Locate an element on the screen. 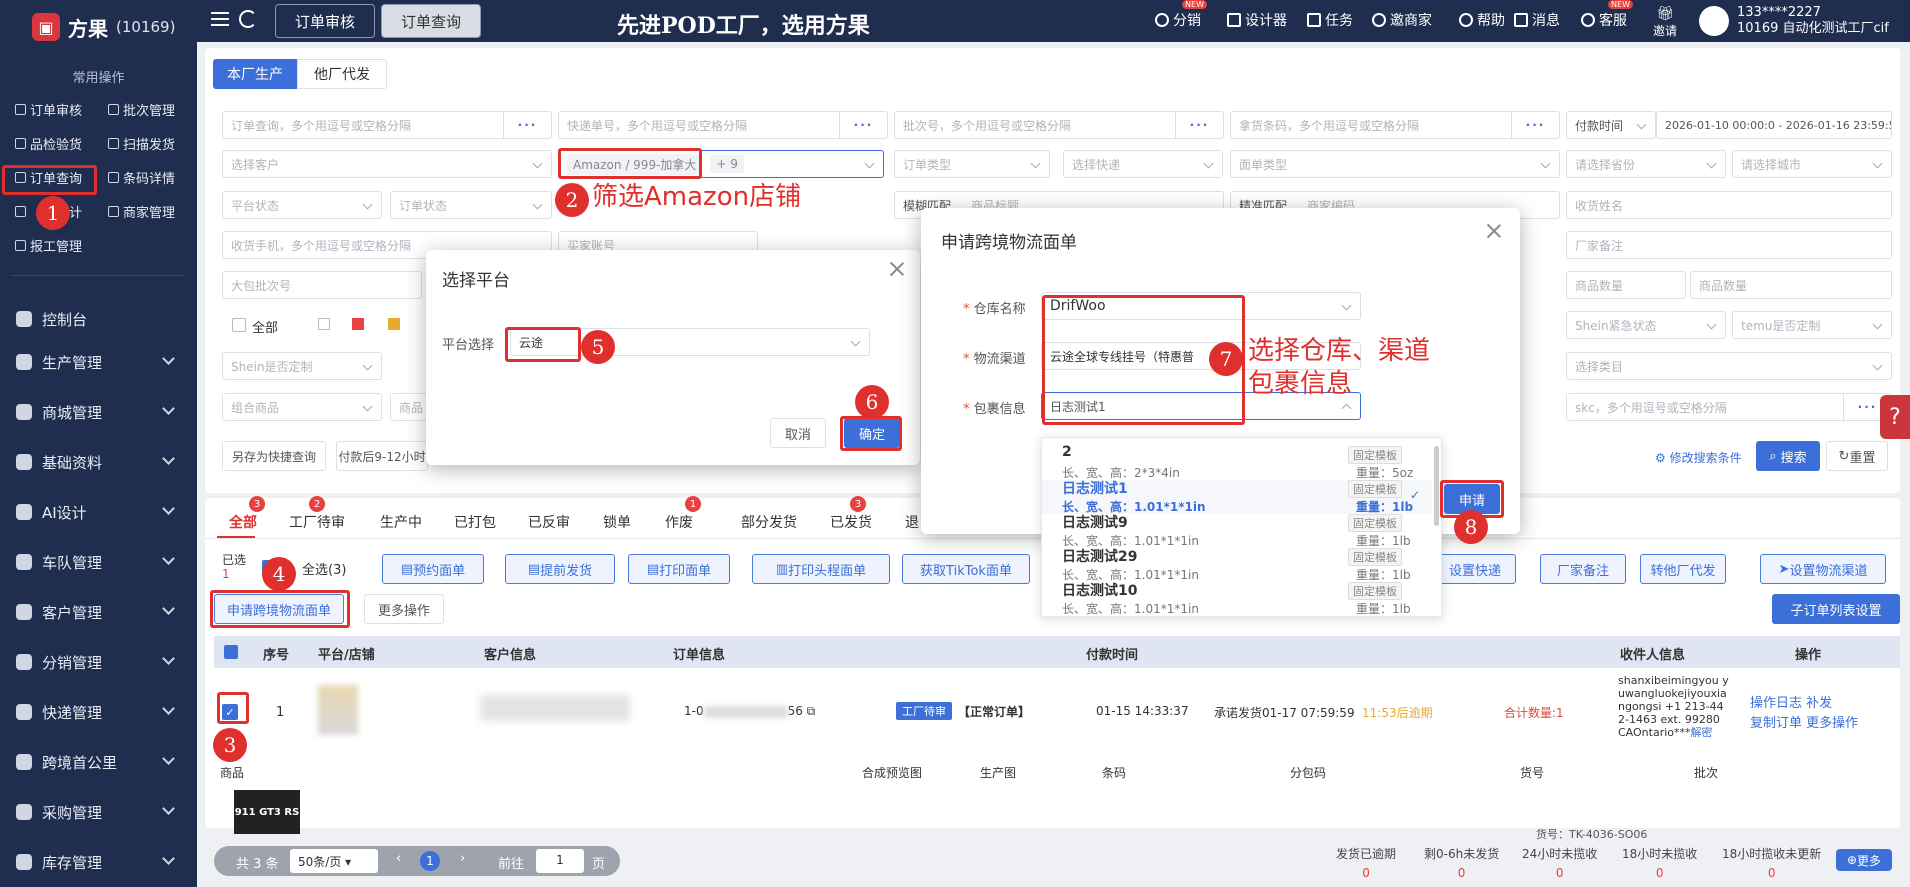  stat-0-6h: 剩0-6h未发货 0 is located at coordinates (1461, 862).